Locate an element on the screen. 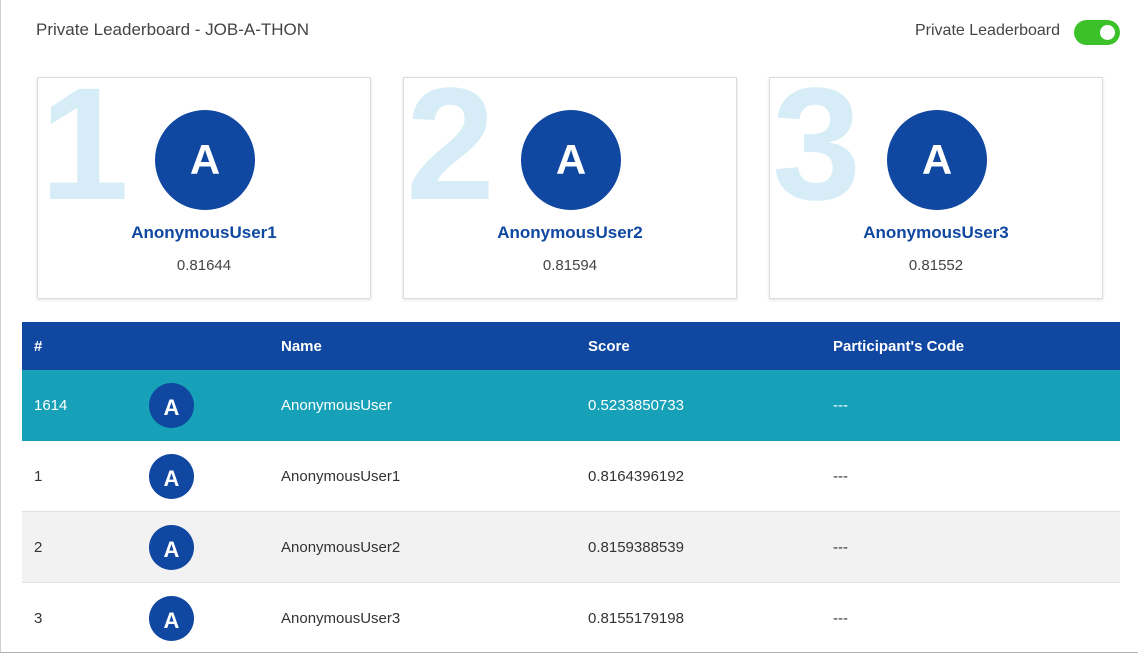  row-score: 0.8159388539 is located at coordinates (636, 547).